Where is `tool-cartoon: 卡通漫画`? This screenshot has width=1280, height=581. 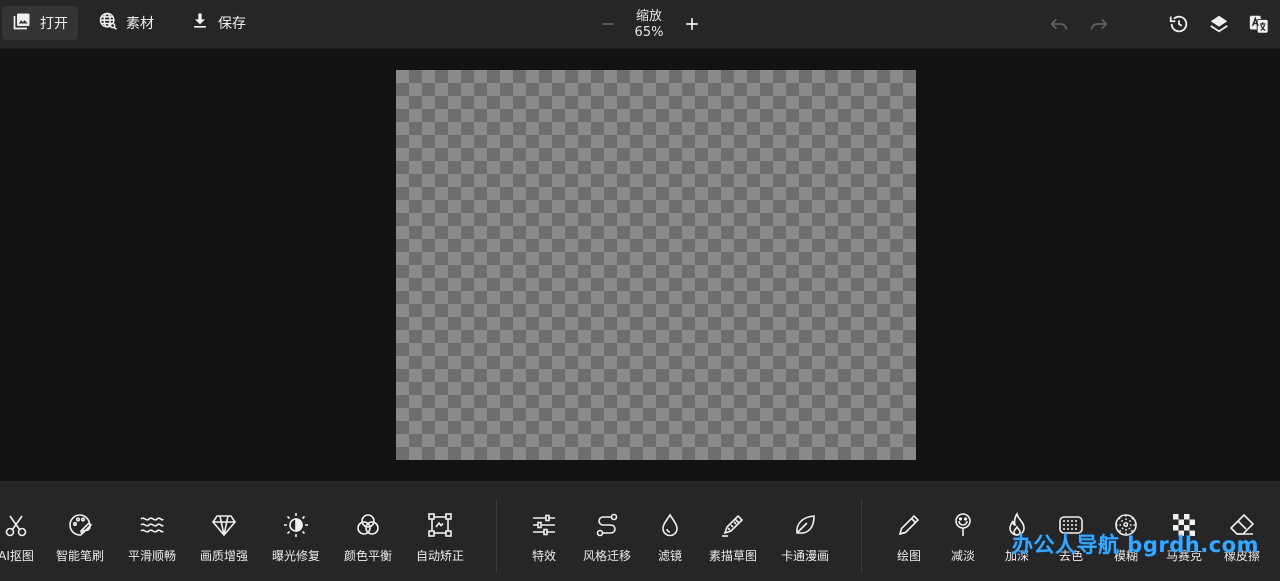
tool-cartoon: 卡通漫画 is located at coordinates (805, 537).